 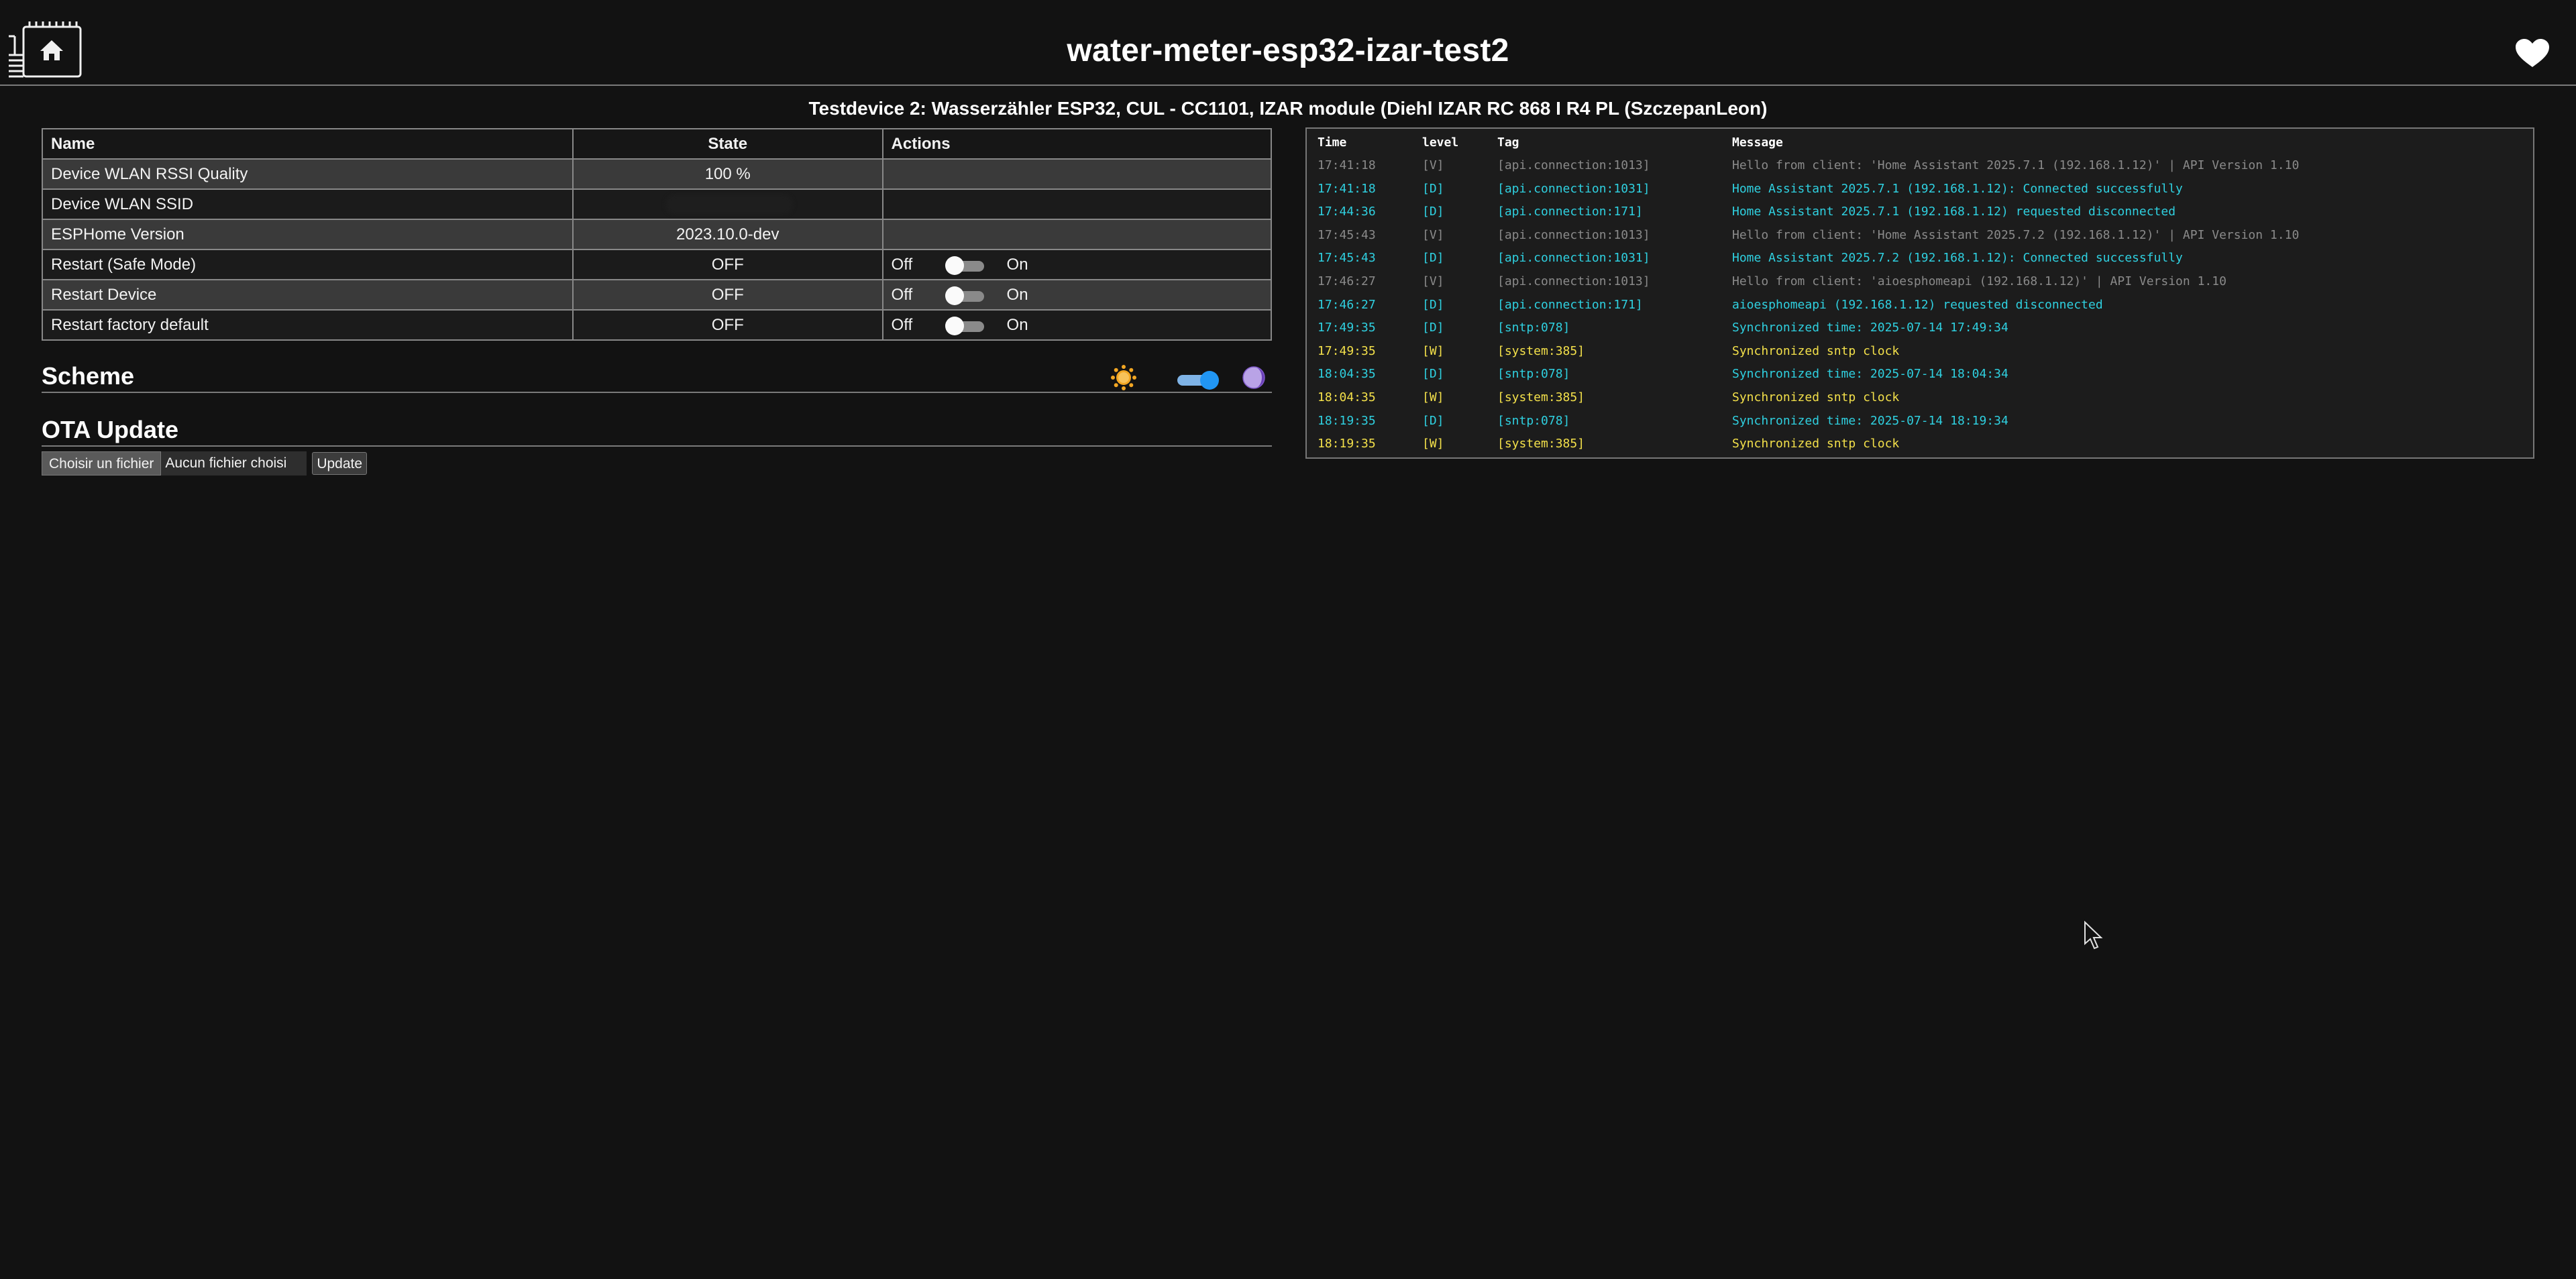 What do you see at coordinates (964, 325) in the screenshot?
I see `restart-factory-default-switch` at bounding box center [964, 325].